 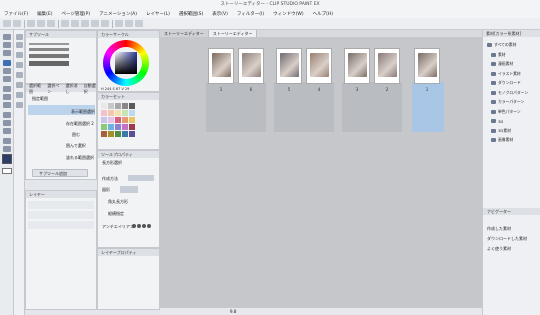 I want to click on preset-item-1: 指定範囲, so click(x=40, y=99).